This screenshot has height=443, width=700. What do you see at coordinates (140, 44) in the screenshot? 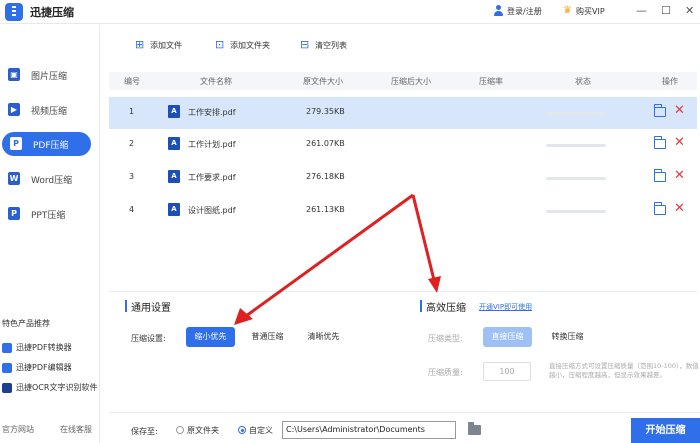
I see `add-file-icon: ⊞` at bounding box center [140, 44].